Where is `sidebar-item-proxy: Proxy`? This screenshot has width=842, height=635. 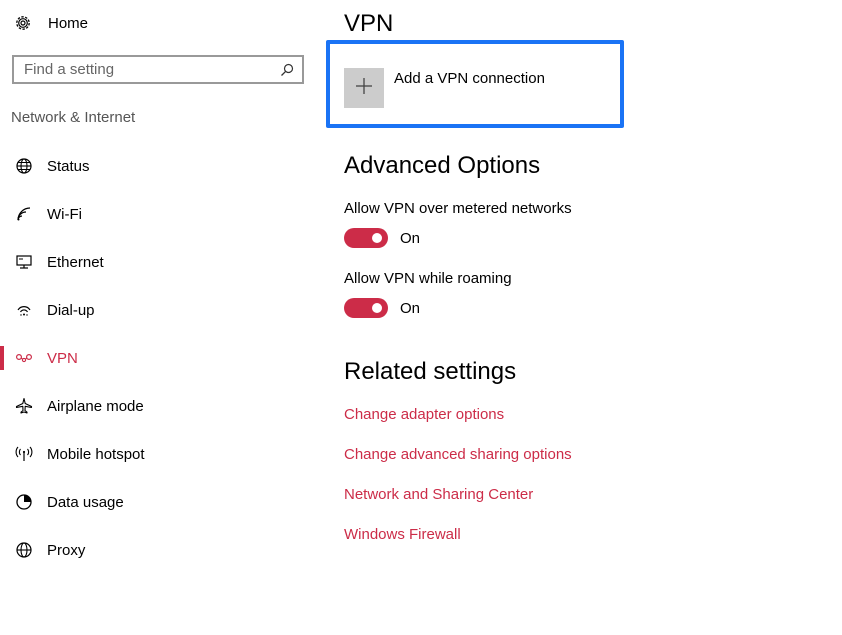
sidebar-item-proxy: Proxy is located at coordinates (160, 550).